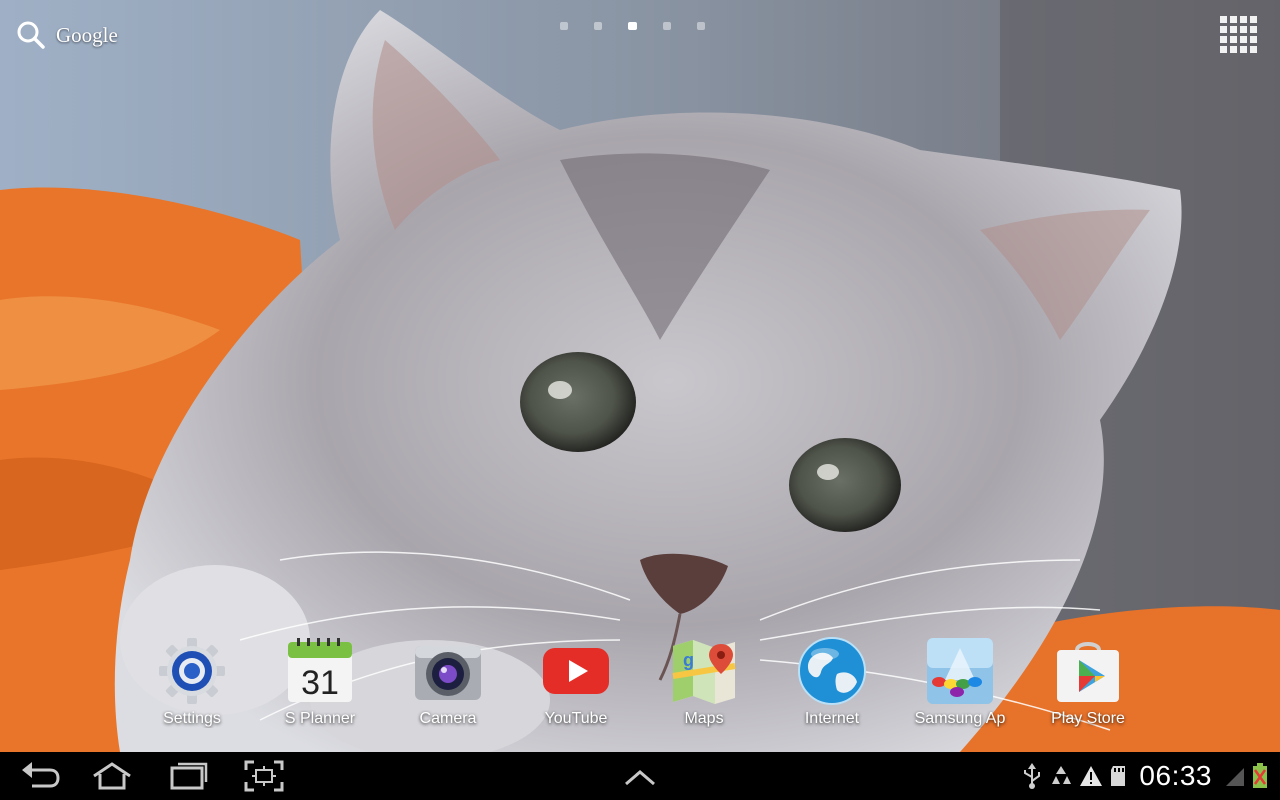  Describe the element at coordinates (1118, 776) in the screenshot. I see `sd-card-icon` at that location.